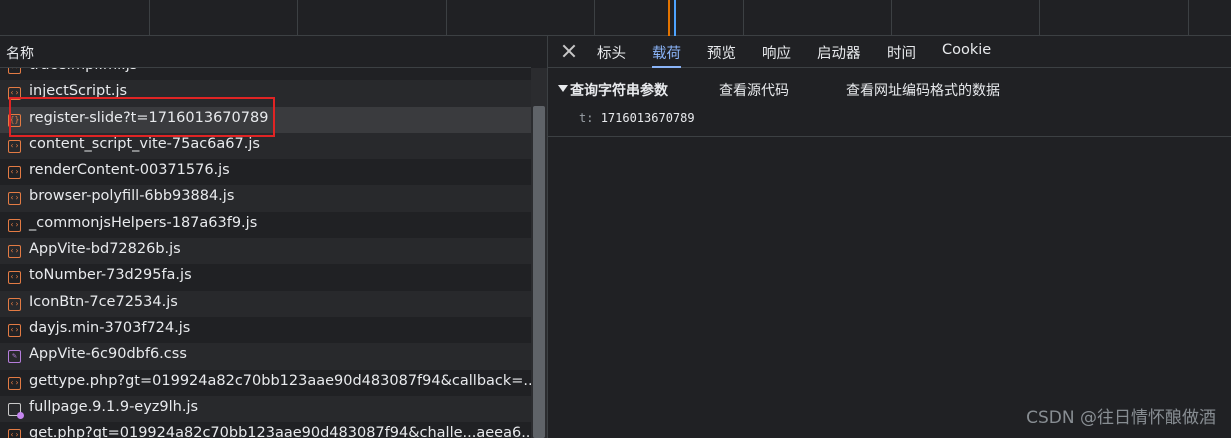 The width and height of the screenshot is (1231, 438). Describe the element at coordinates (619, 90) in the screenshot. I see `query-string-section-title: 查询字符串参数` at that location.